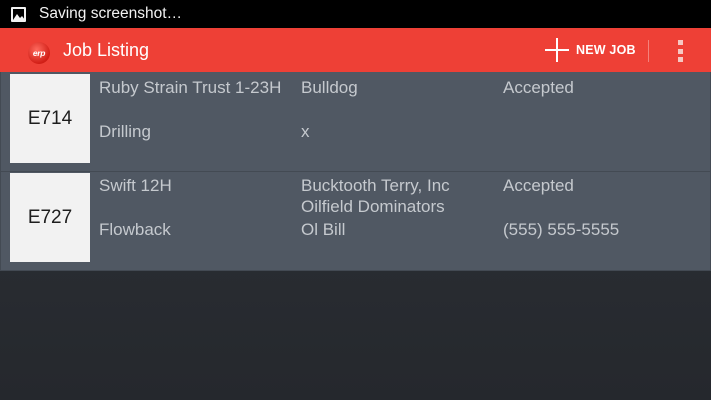 This screenshot has height=400, width=711. What do you see at coordinates (323, 229) in the screenshot?
I see `job-contact: Ol Bill` at bounding box center [323, 229].